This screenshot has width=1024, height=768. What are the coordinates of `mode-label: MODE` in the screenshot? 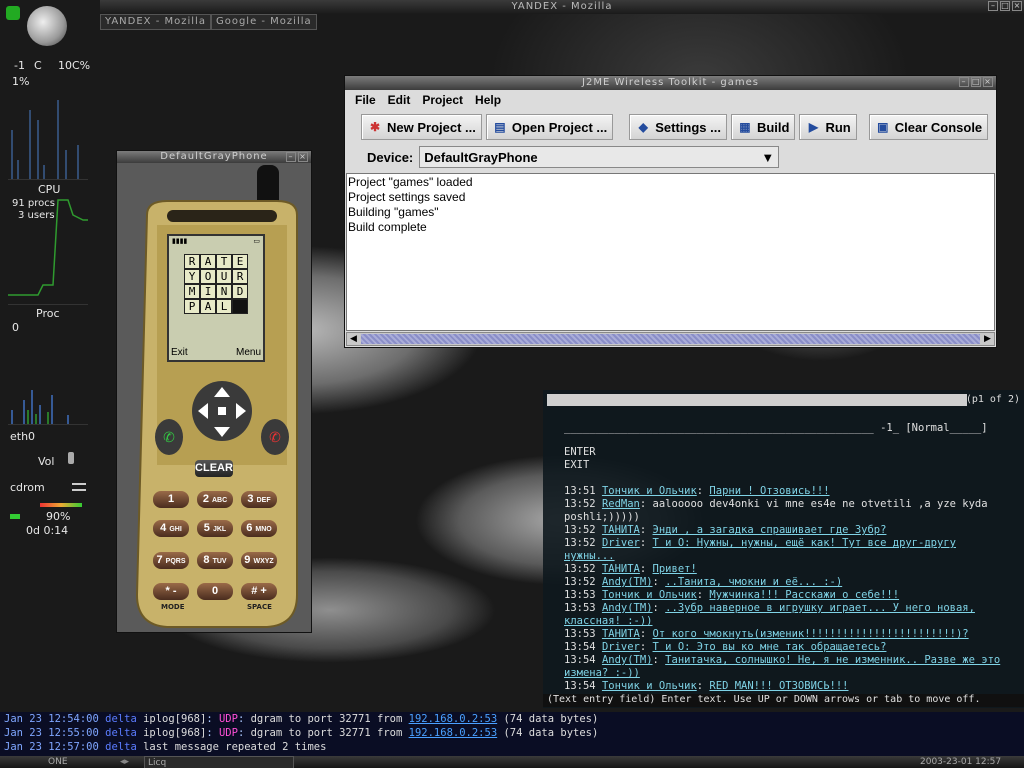 It's located at (173, 607).